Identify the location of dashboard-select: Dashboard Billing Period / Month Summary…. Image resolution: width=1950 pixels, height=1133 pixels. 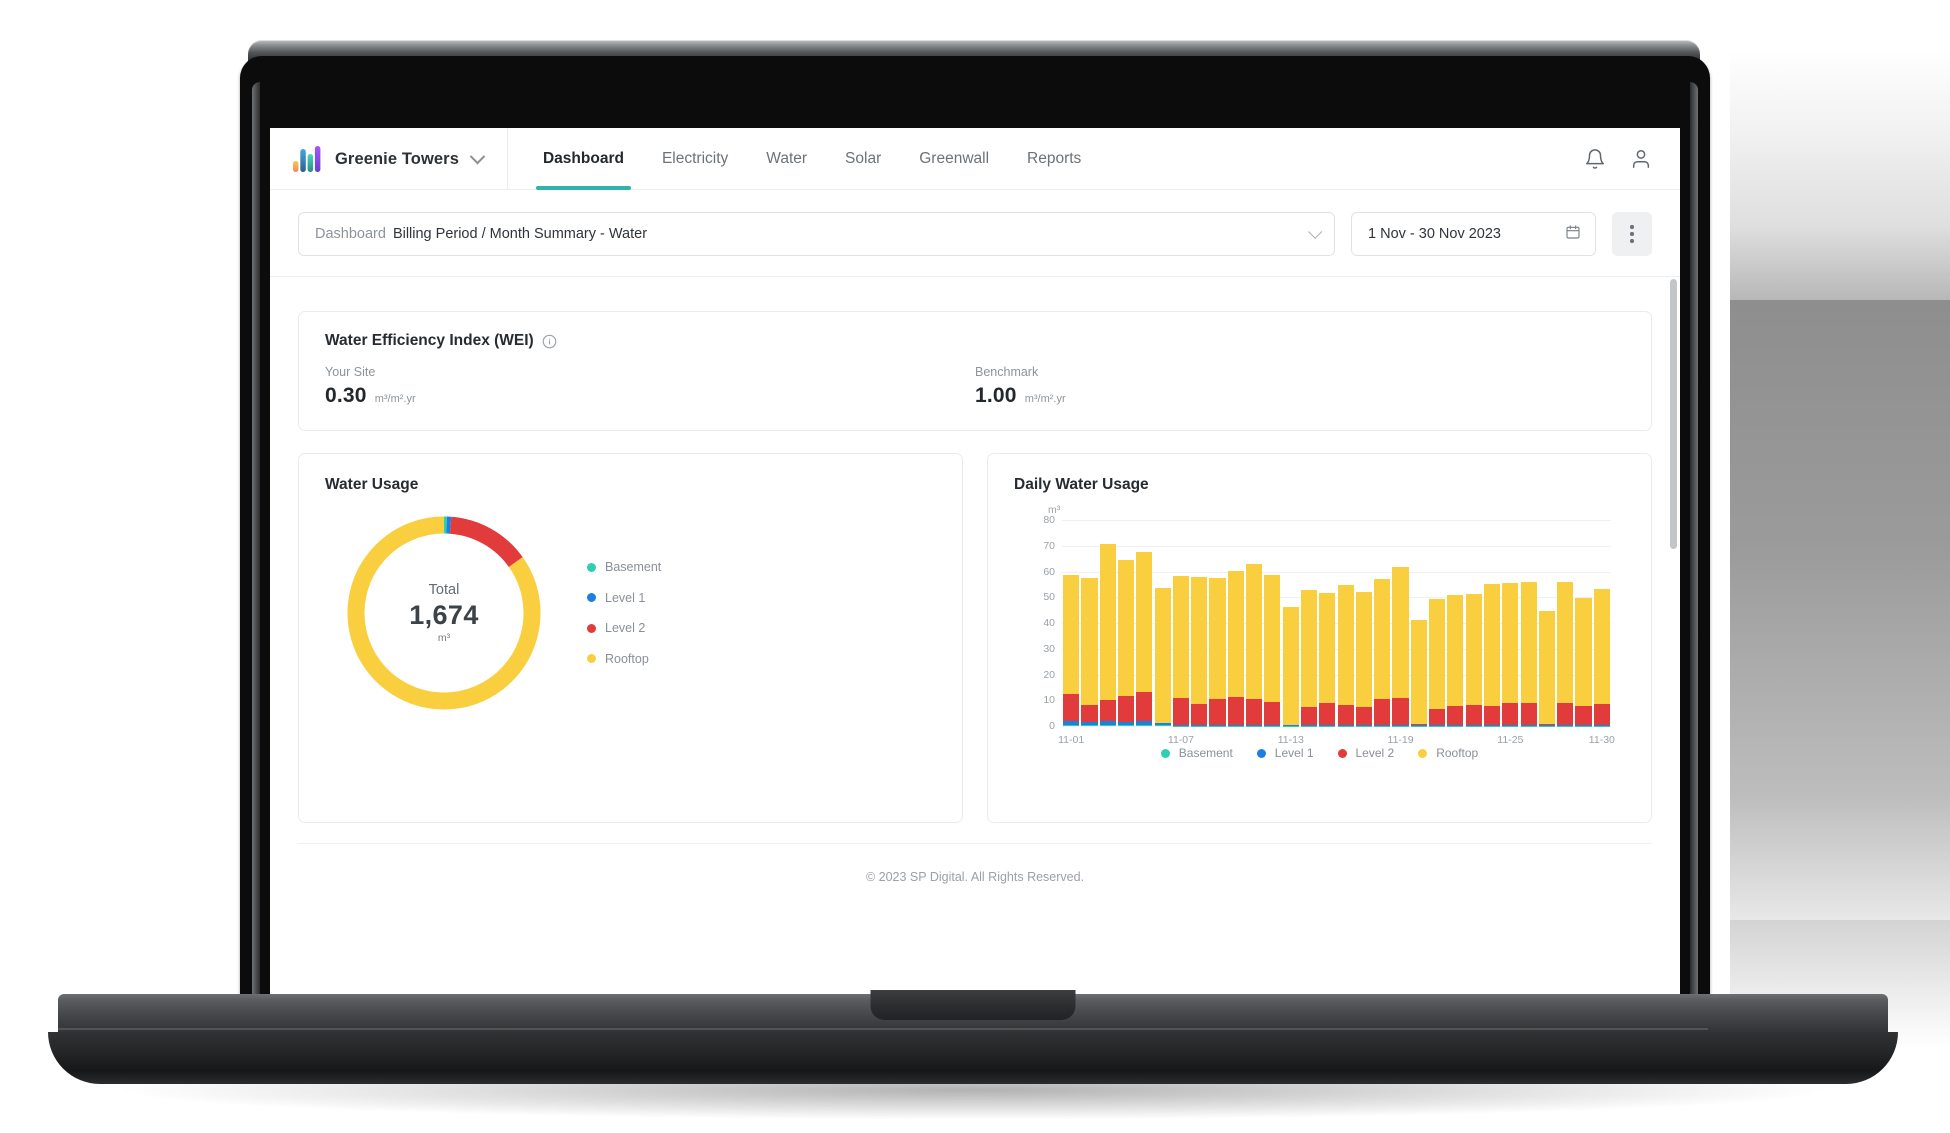
(816, 234).